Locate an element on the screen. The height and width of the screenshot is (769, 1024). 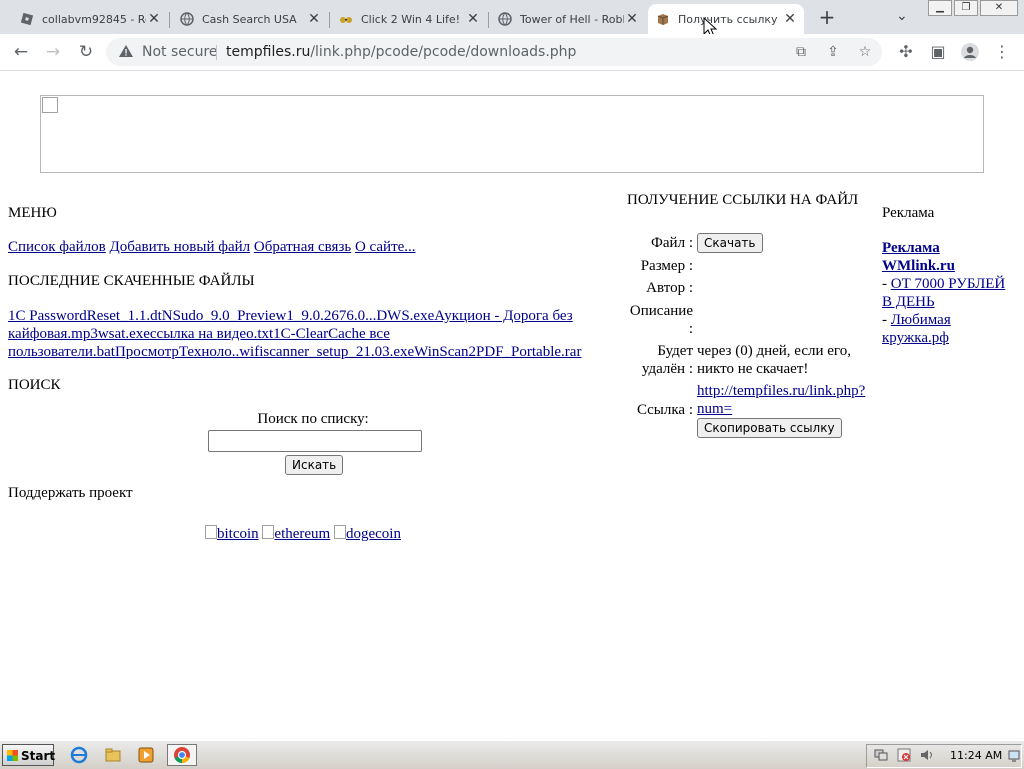
tab-title: Cash Search USA is located at coordinates (249, 19).